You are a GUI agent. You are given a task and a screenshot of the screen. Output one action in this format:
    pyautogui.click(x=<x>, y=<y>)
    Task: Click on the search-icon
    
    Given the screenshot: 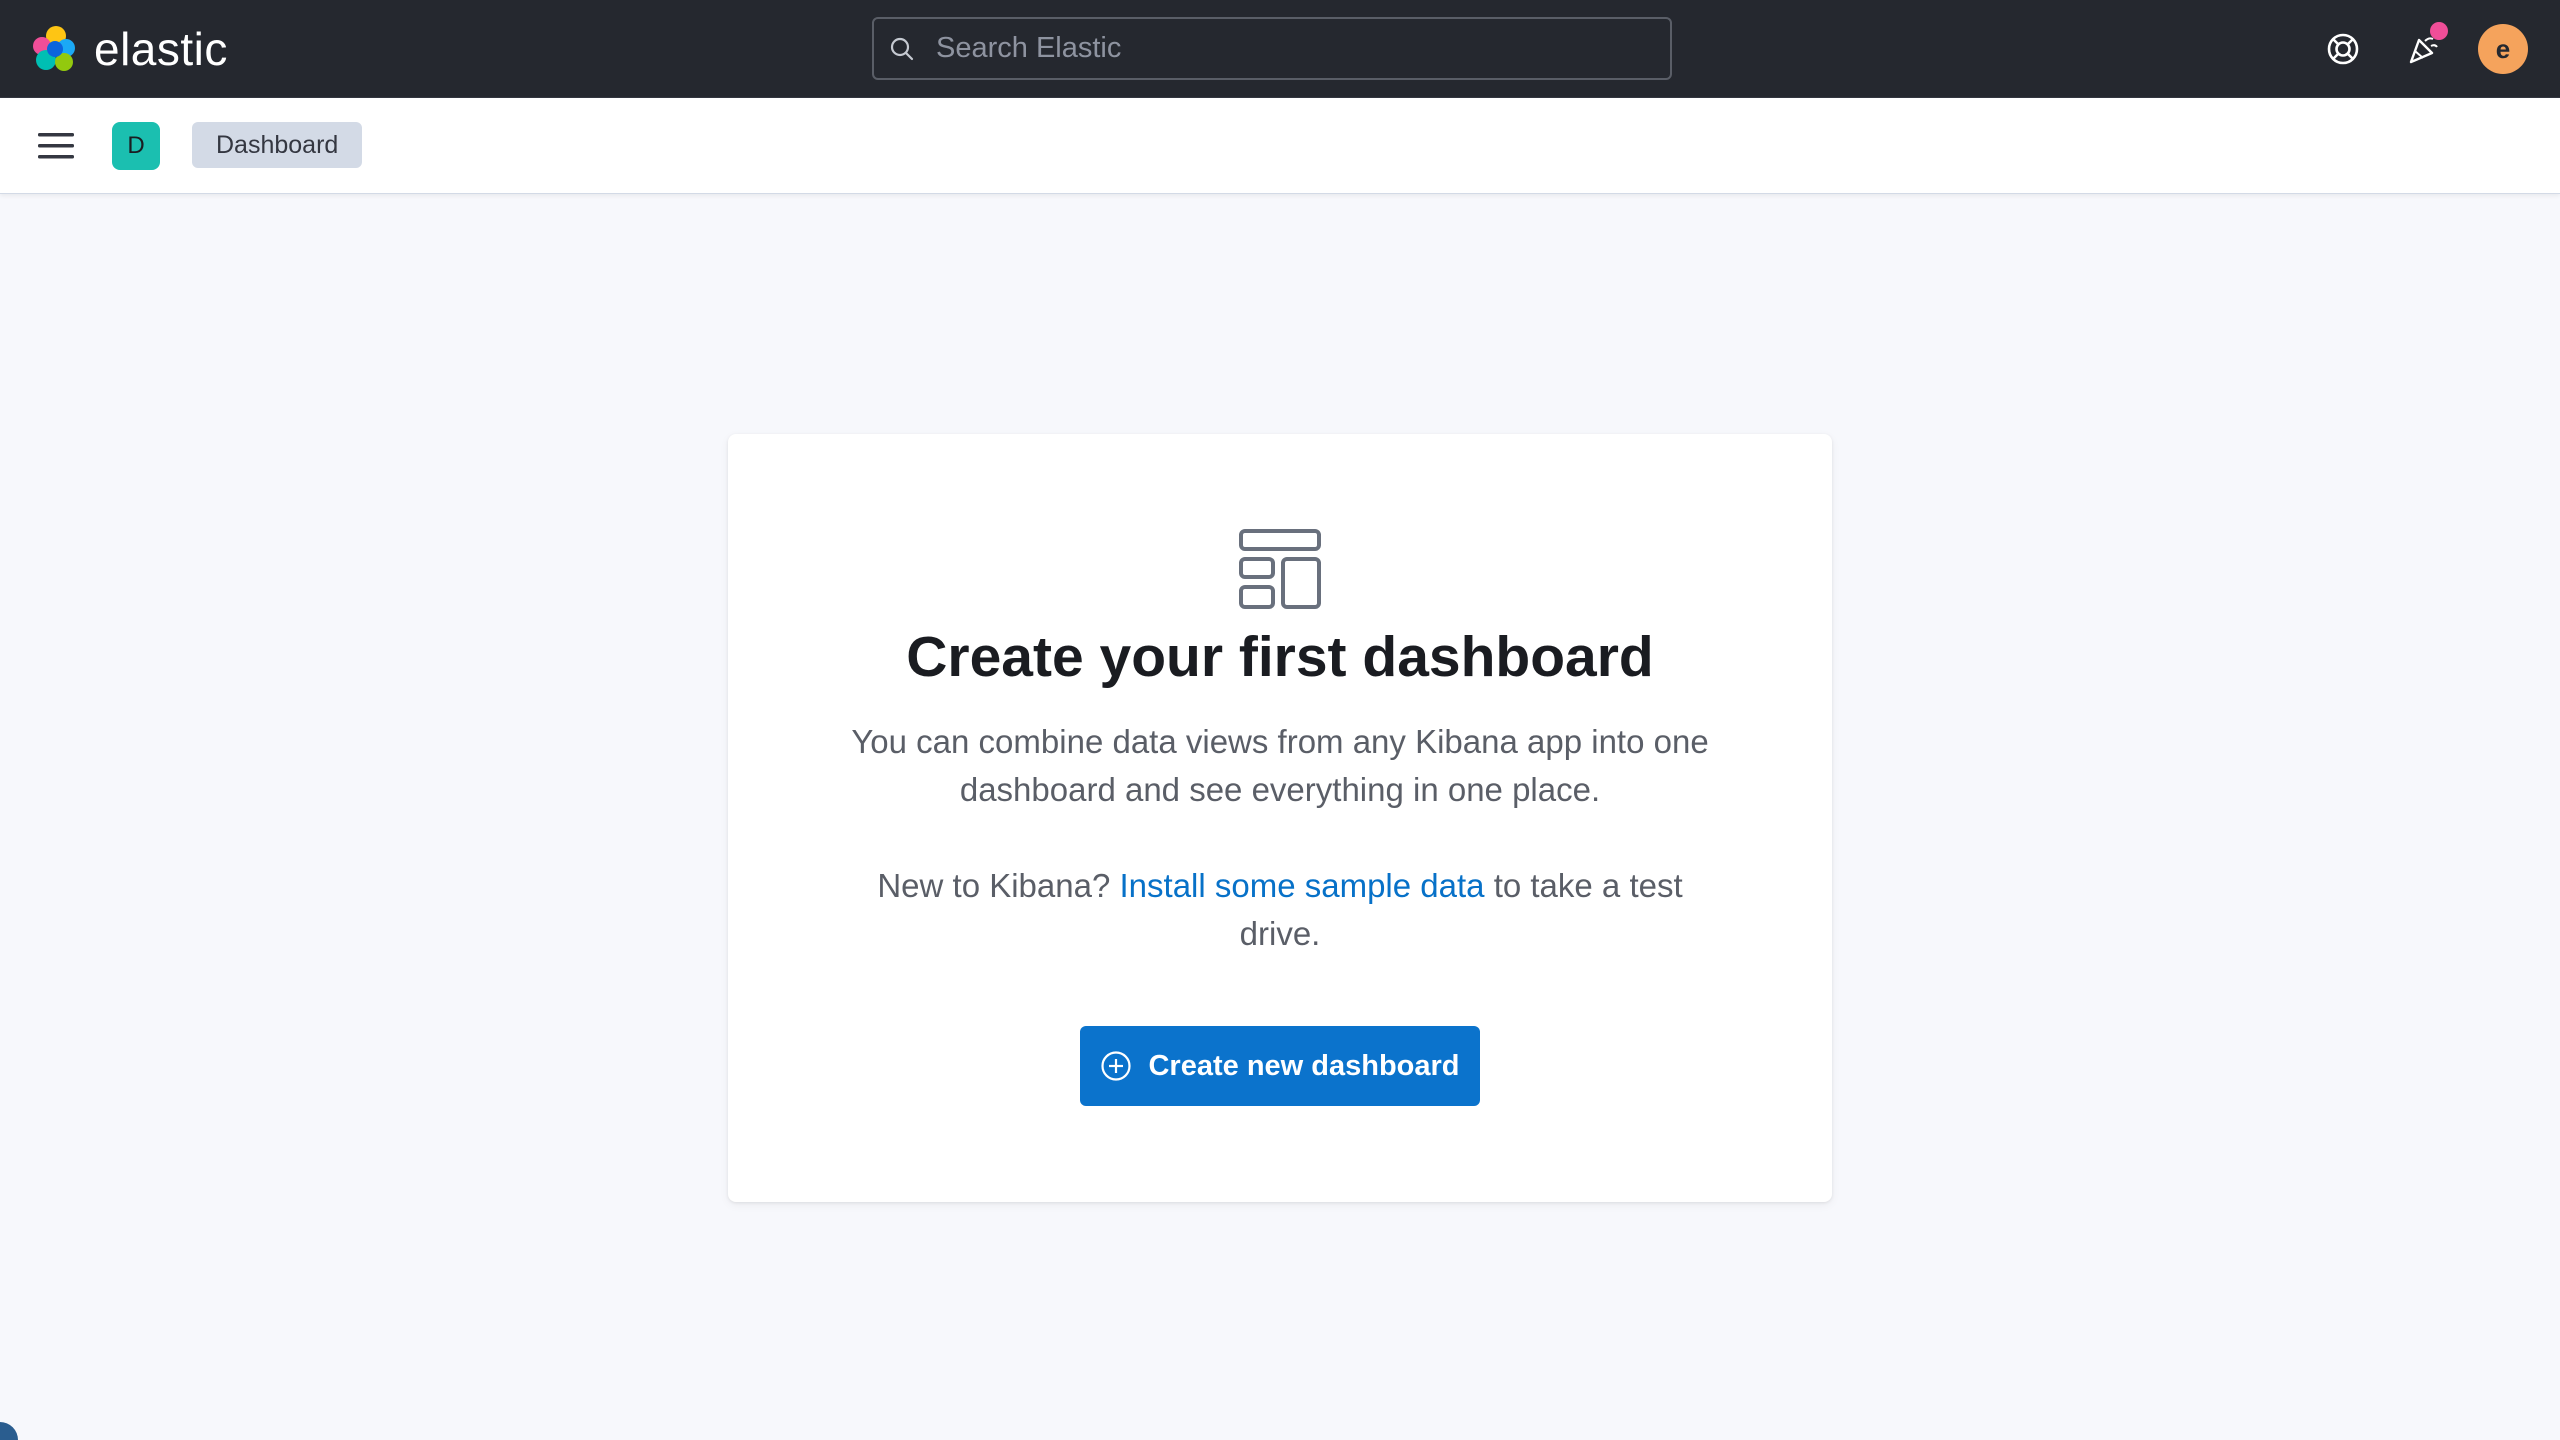 What is the action you would take?
    pyautogui.click(x=902, y=48)
    